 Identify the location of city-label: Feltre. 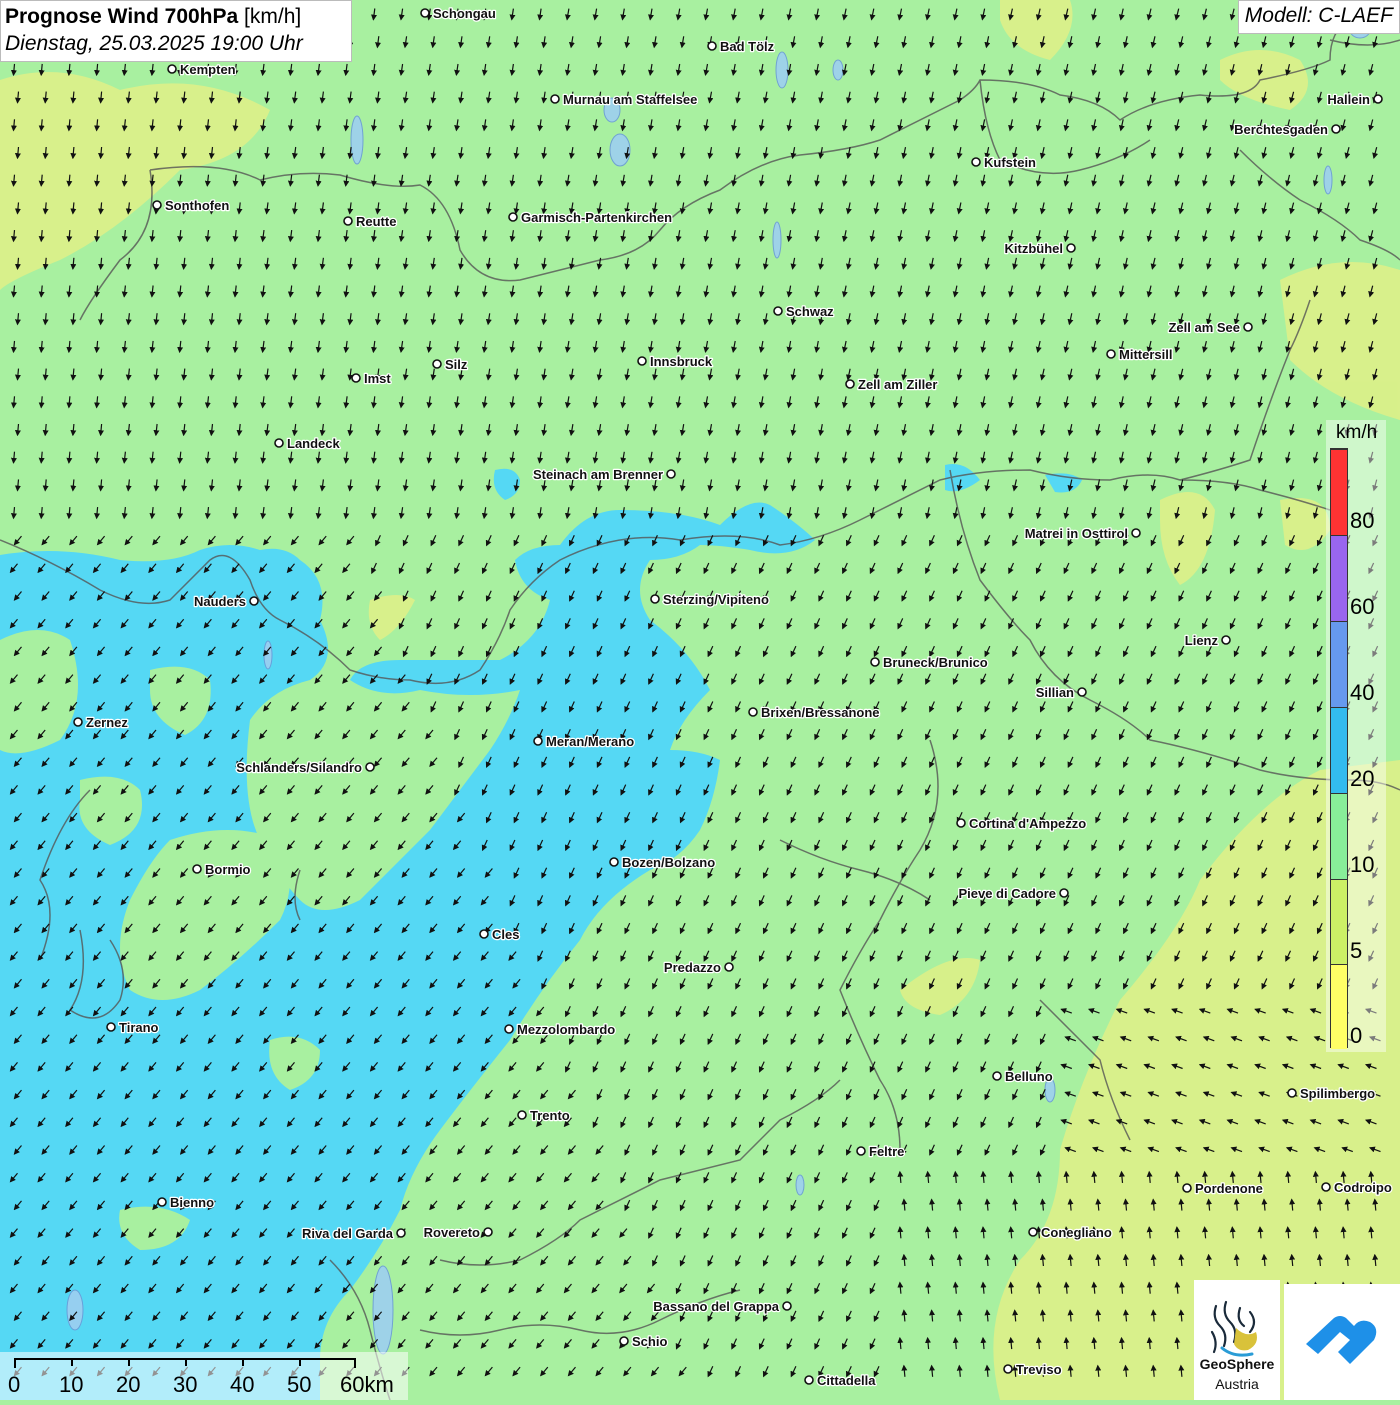
(886, 1151).